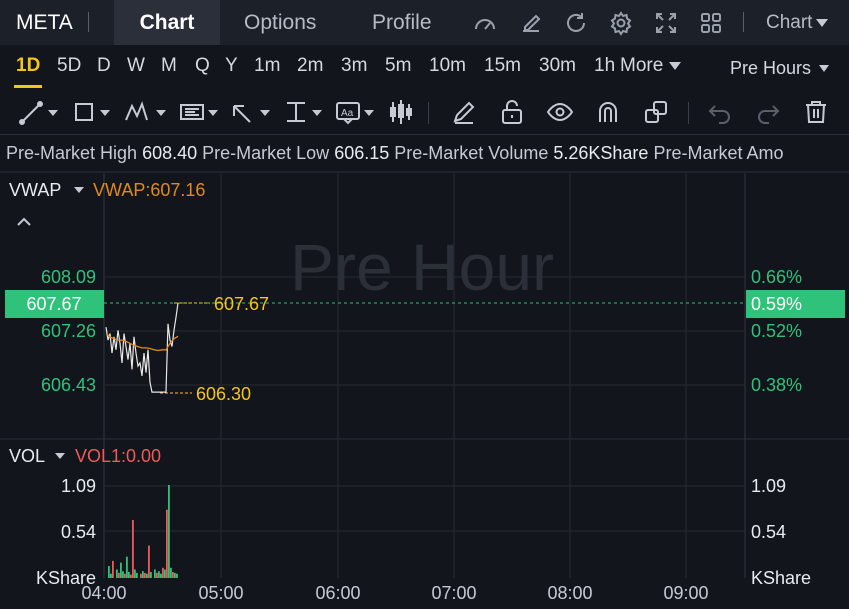 This screenshot has height=609, width=849. Describe the element at coordinates (776, 304) in the screenshot. I see `current-percent-value: 0.59%` at that location.